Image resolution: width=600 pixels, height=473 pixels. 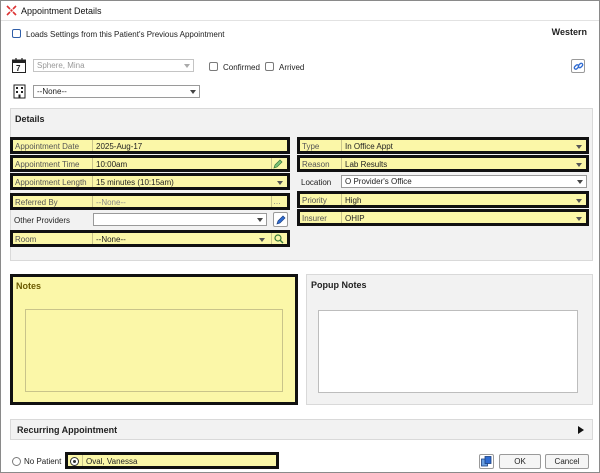 What do you see at coordinates (464, 181) in the screenshot?
I see `location-select: O Provider's Office` at bounding box center [464, 181].